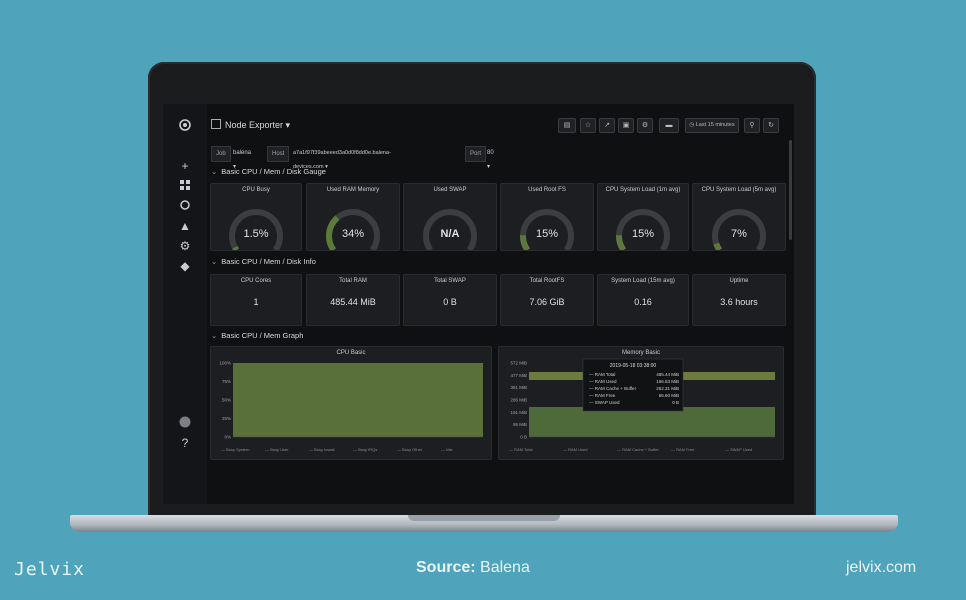 The height and width of the screenshot is (600, 966). Describe the element at coordinates (185, 266) in the screenshot. I see `shield-icon: ◆` at that location.